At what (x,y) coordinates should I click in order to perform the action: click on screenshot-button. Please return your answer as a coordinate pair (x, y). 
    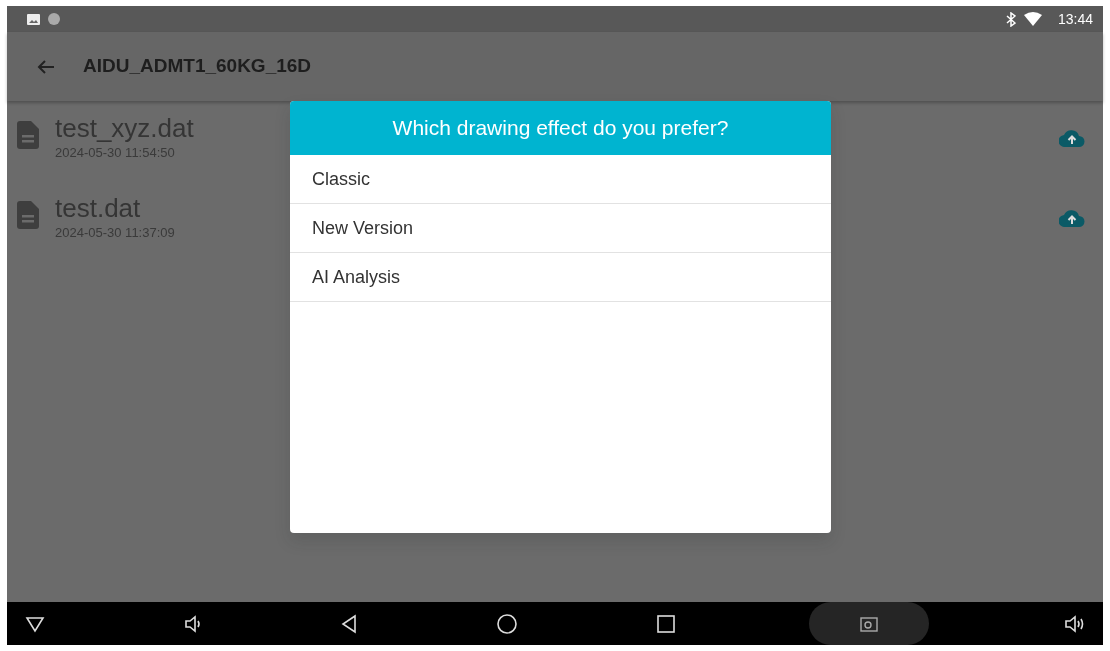
    Looking at the image, I should click on (869, 623).